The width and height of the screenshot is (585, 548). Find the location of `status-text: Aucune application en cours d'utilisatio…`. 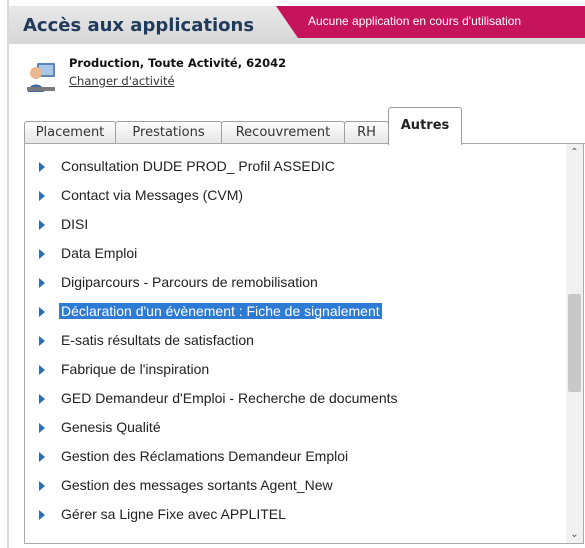

status-text: Aucune application en cours d'utilisatio… is located at coordinates (415, 21).